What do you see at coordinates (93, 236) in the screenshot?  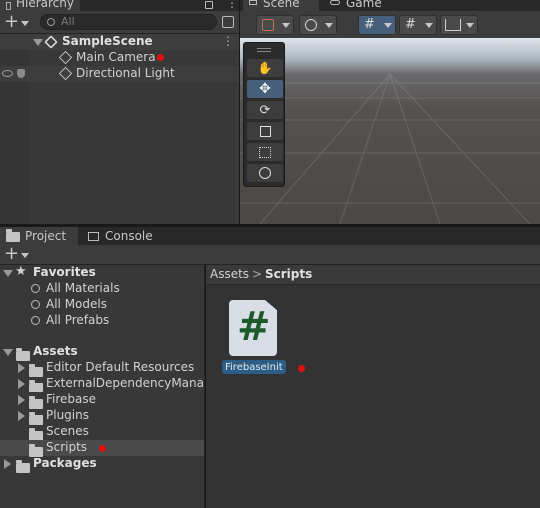 I see `console-icon` at bounding box center [93, 236].